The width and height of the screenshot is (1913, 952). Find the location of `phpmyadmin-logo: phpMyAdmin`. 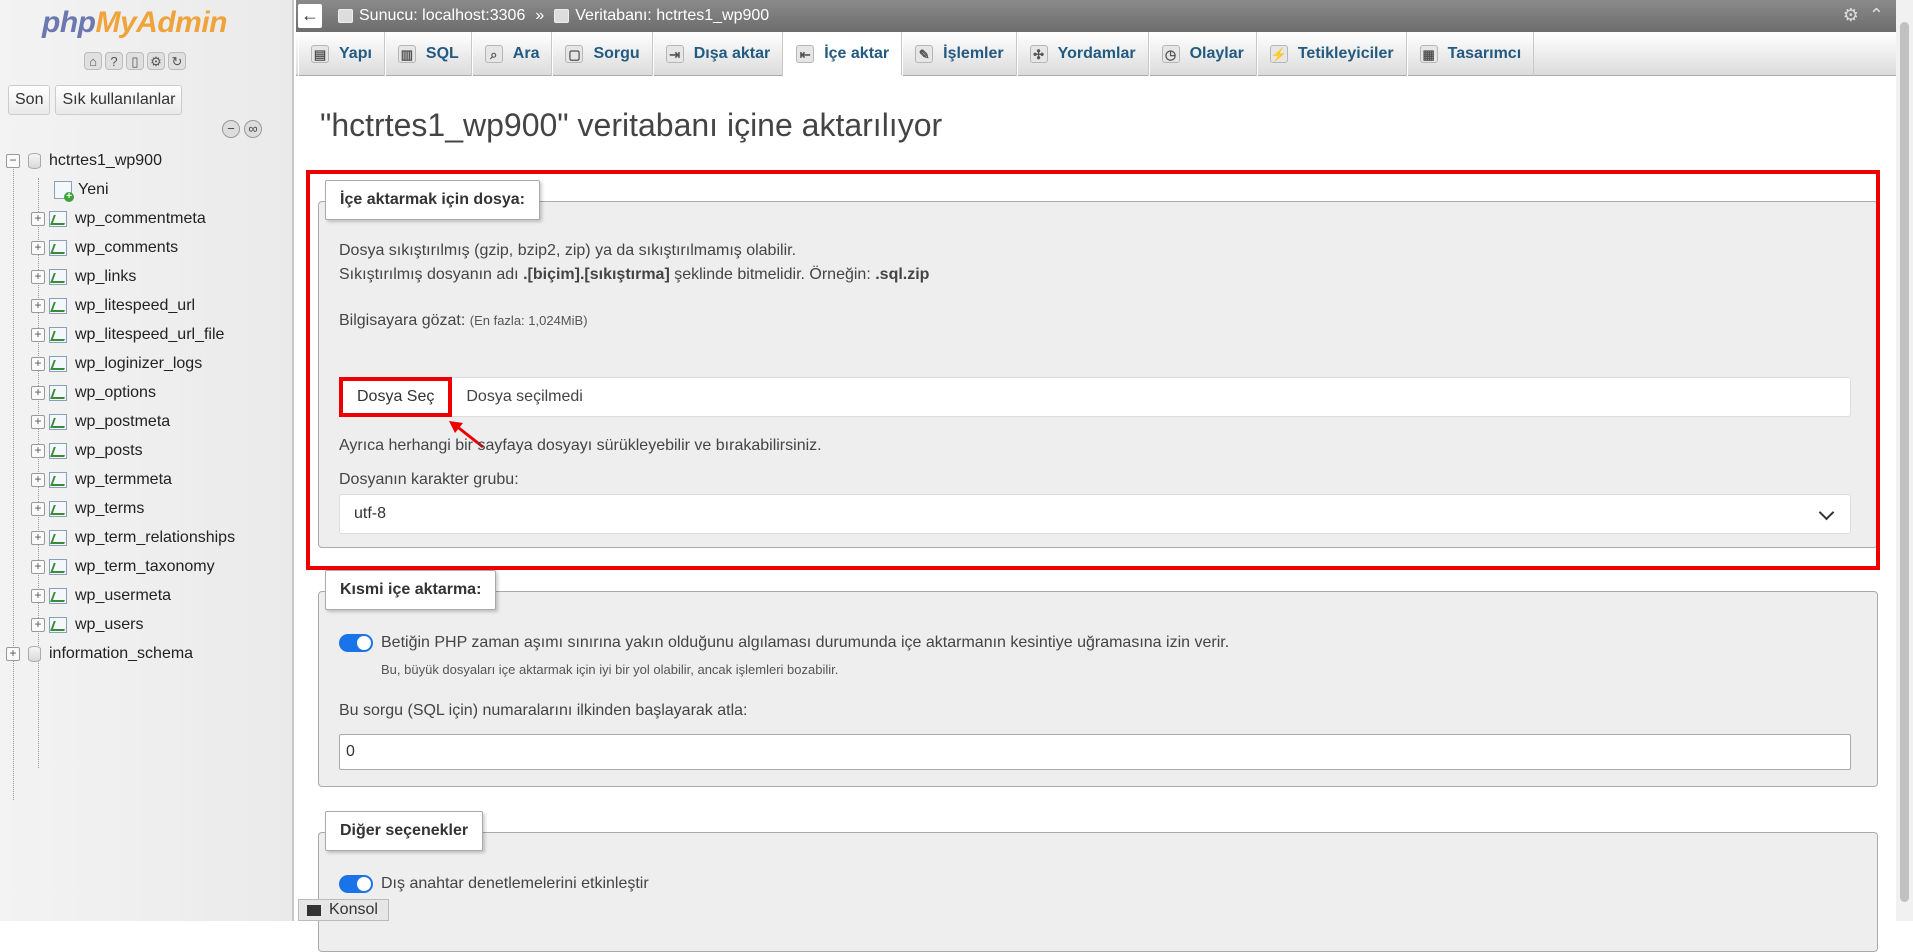

phpmyadmin-logo: phpMyAdmin is located at coordinates (134, 23).